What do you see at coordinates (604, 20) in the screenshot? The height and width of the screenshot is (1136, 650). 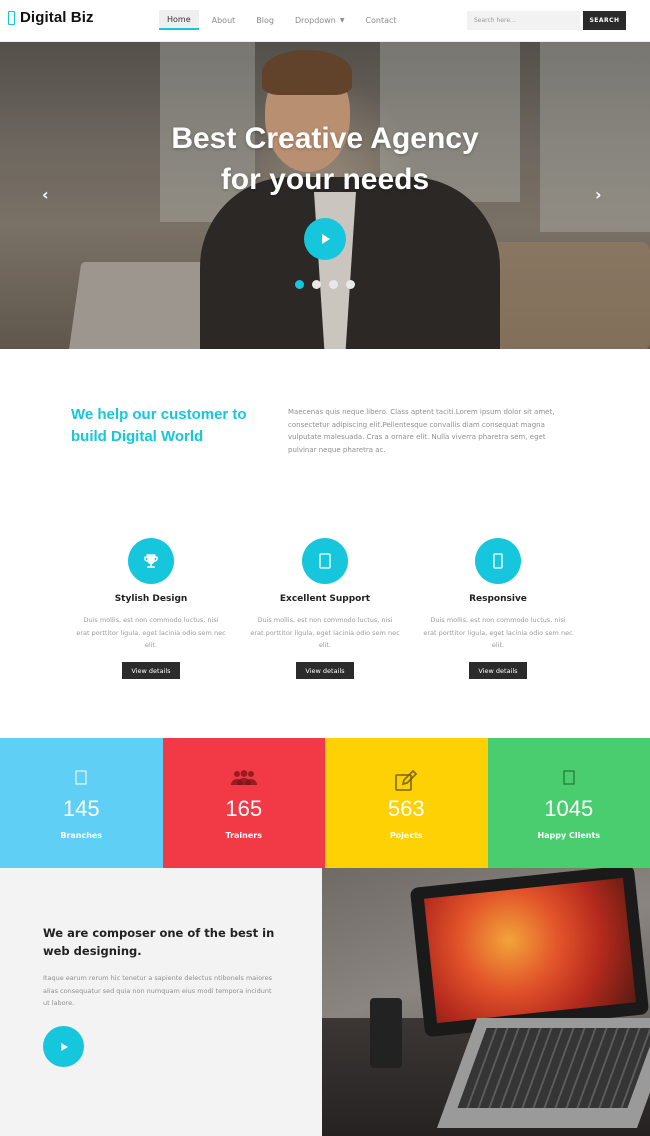 I see `search-button: SEARCH` at bounding box center [604, 20].